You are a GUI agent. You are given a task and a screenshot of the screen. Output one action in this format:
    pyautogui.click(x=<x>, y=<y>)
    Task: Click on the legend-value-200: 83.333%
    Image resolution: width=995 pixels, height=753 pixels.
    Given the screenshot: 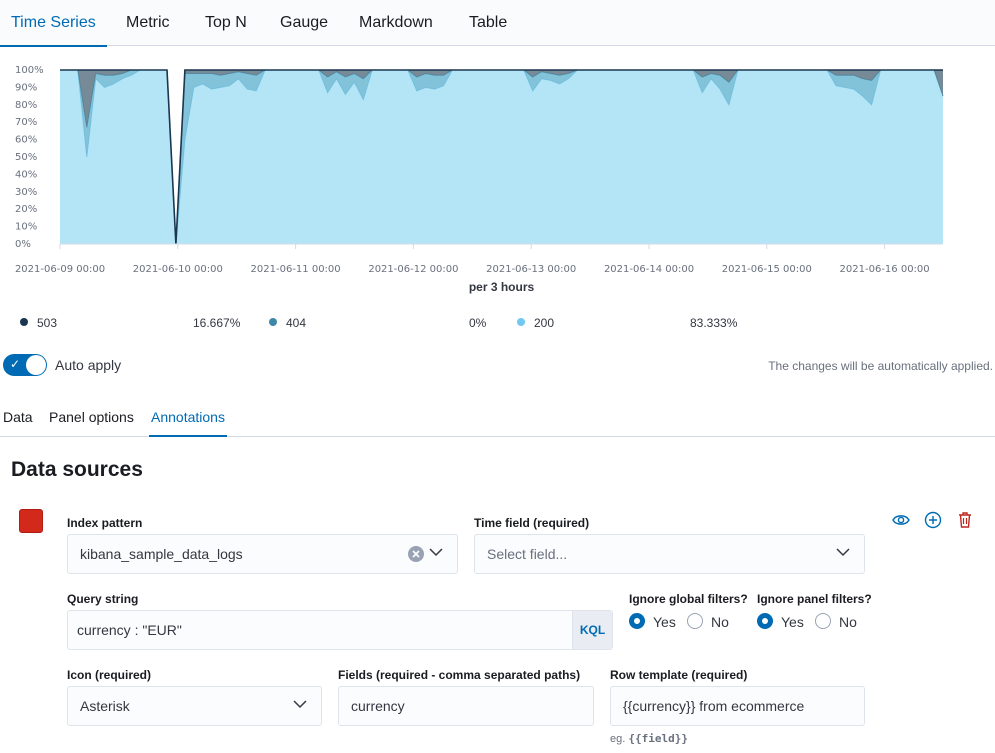 What is the action you would take?
    pyautogui.click(x=714, y=323)
    